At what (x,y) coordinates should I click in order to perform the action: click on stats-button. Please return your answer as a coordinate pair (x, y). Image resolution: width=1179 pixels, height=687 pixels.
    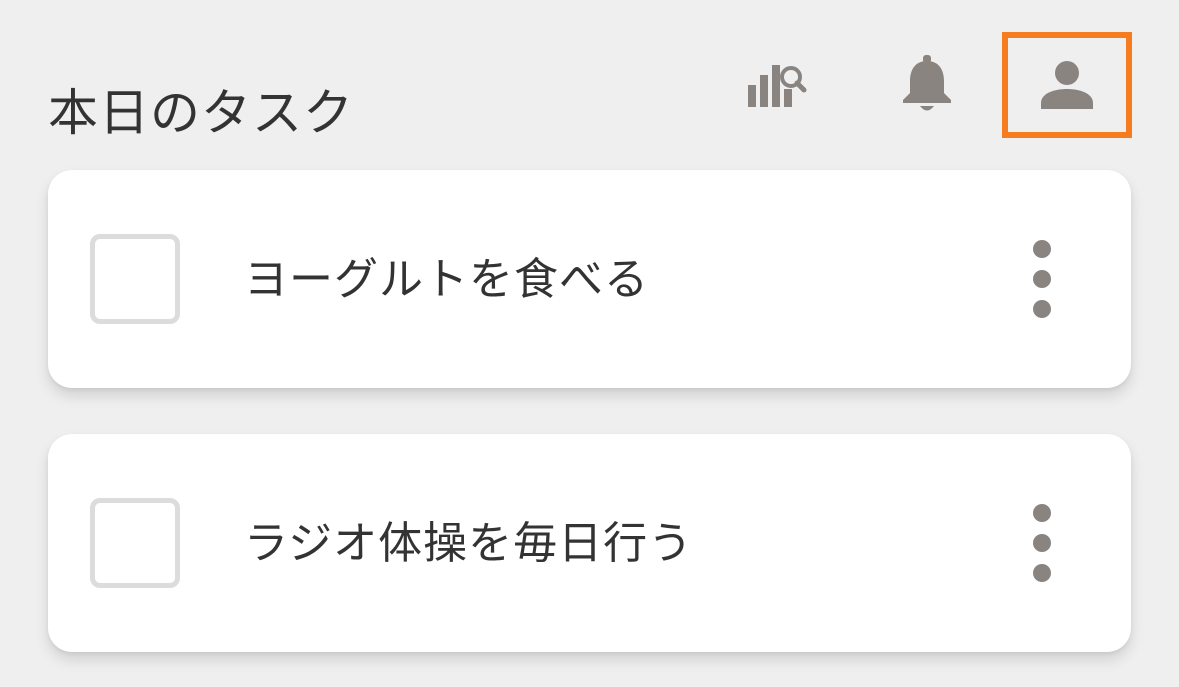
    Looking at the image, I should click on (775, 84).